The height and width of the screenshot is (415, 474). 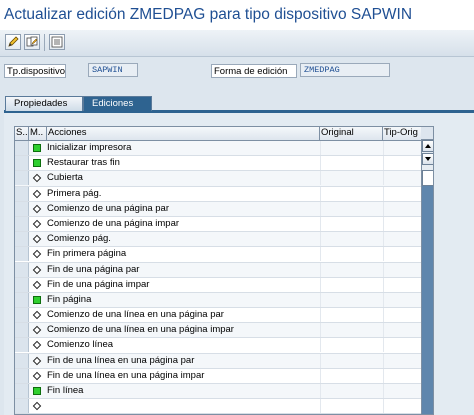 I want to click on column-header-acciones: Acciones, so click(x=183, y=133).